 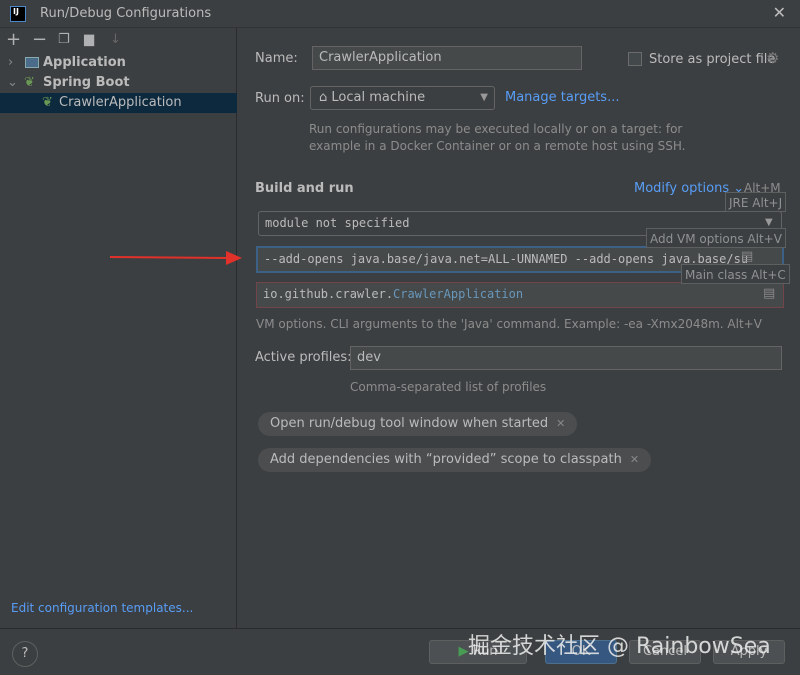 What do you see at coordinates (756, 202) in the screenshot?
I see `jre-shortcut-popup: JRE Alt+J` at bounding box center [756, 202].